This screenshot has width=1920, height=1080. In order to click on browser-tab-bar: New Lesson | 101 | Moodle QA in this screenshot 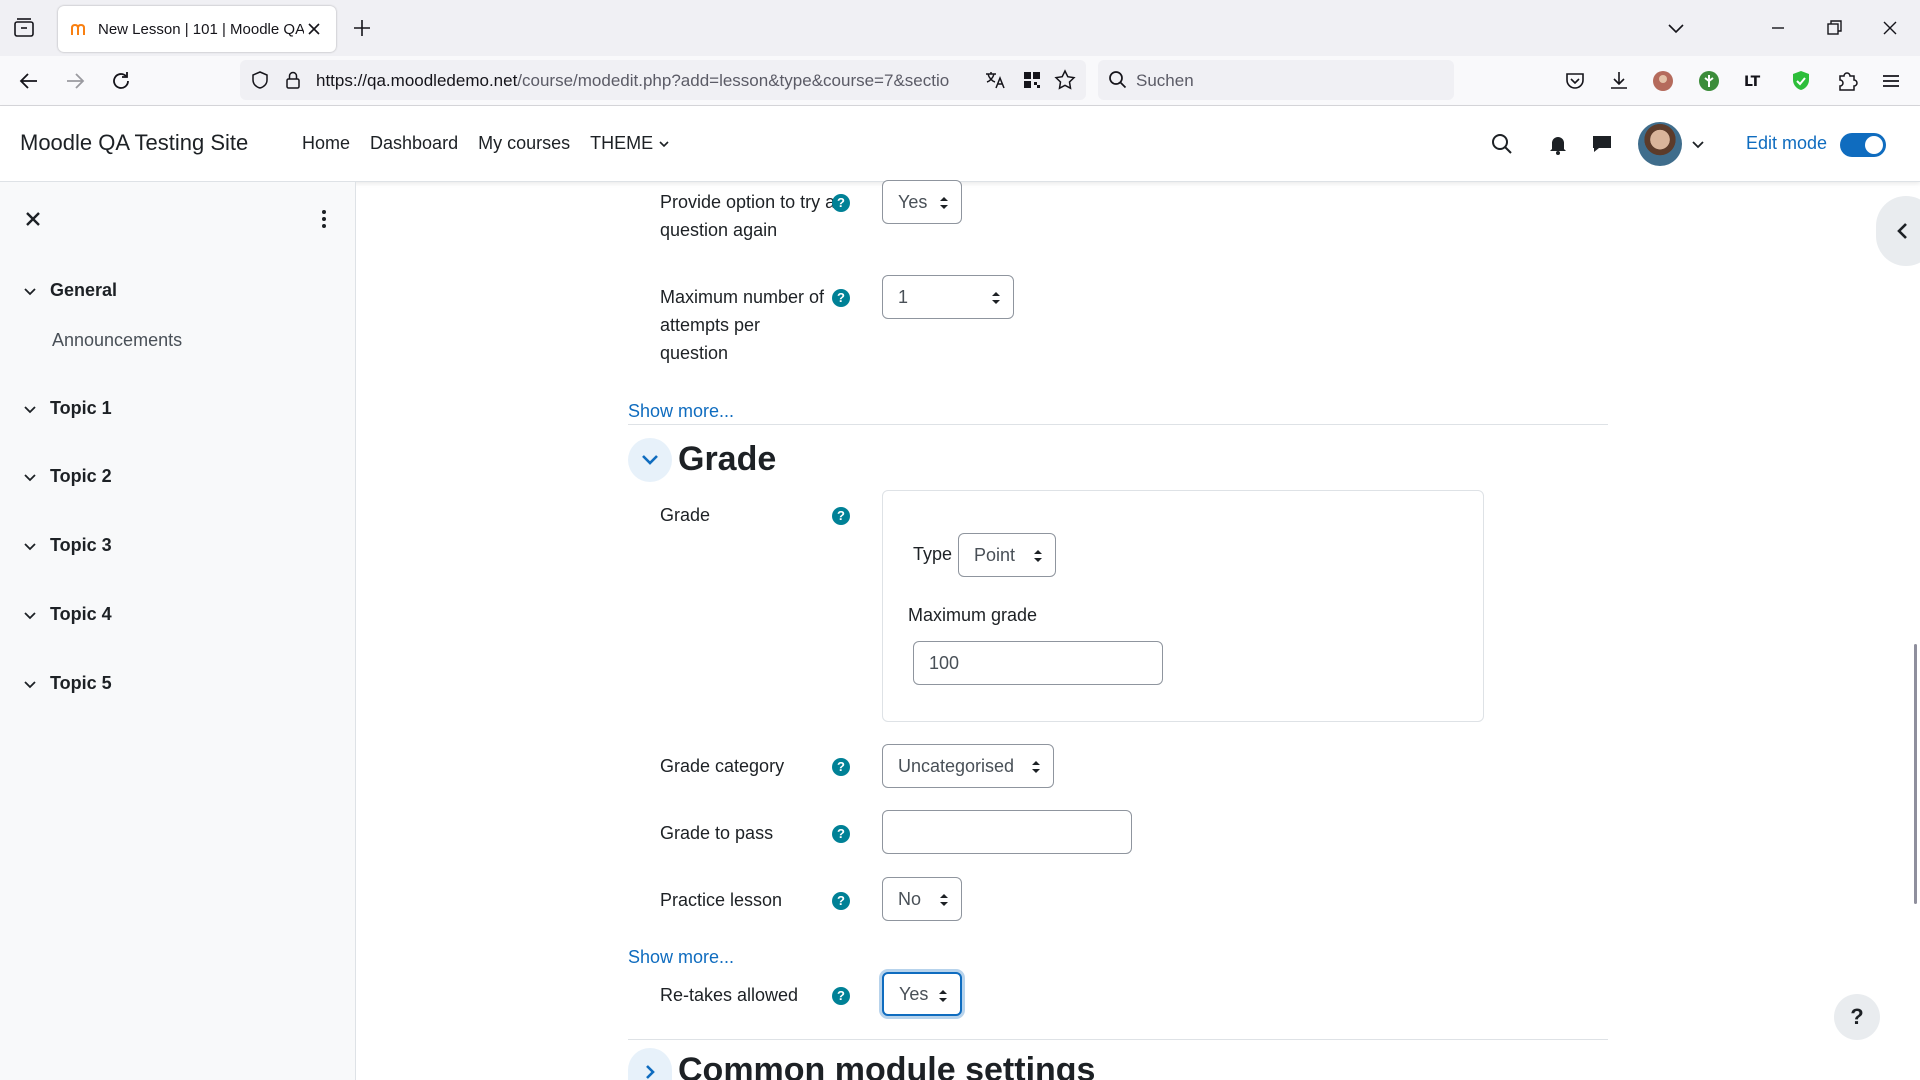, I will do `click(960, 28)`.